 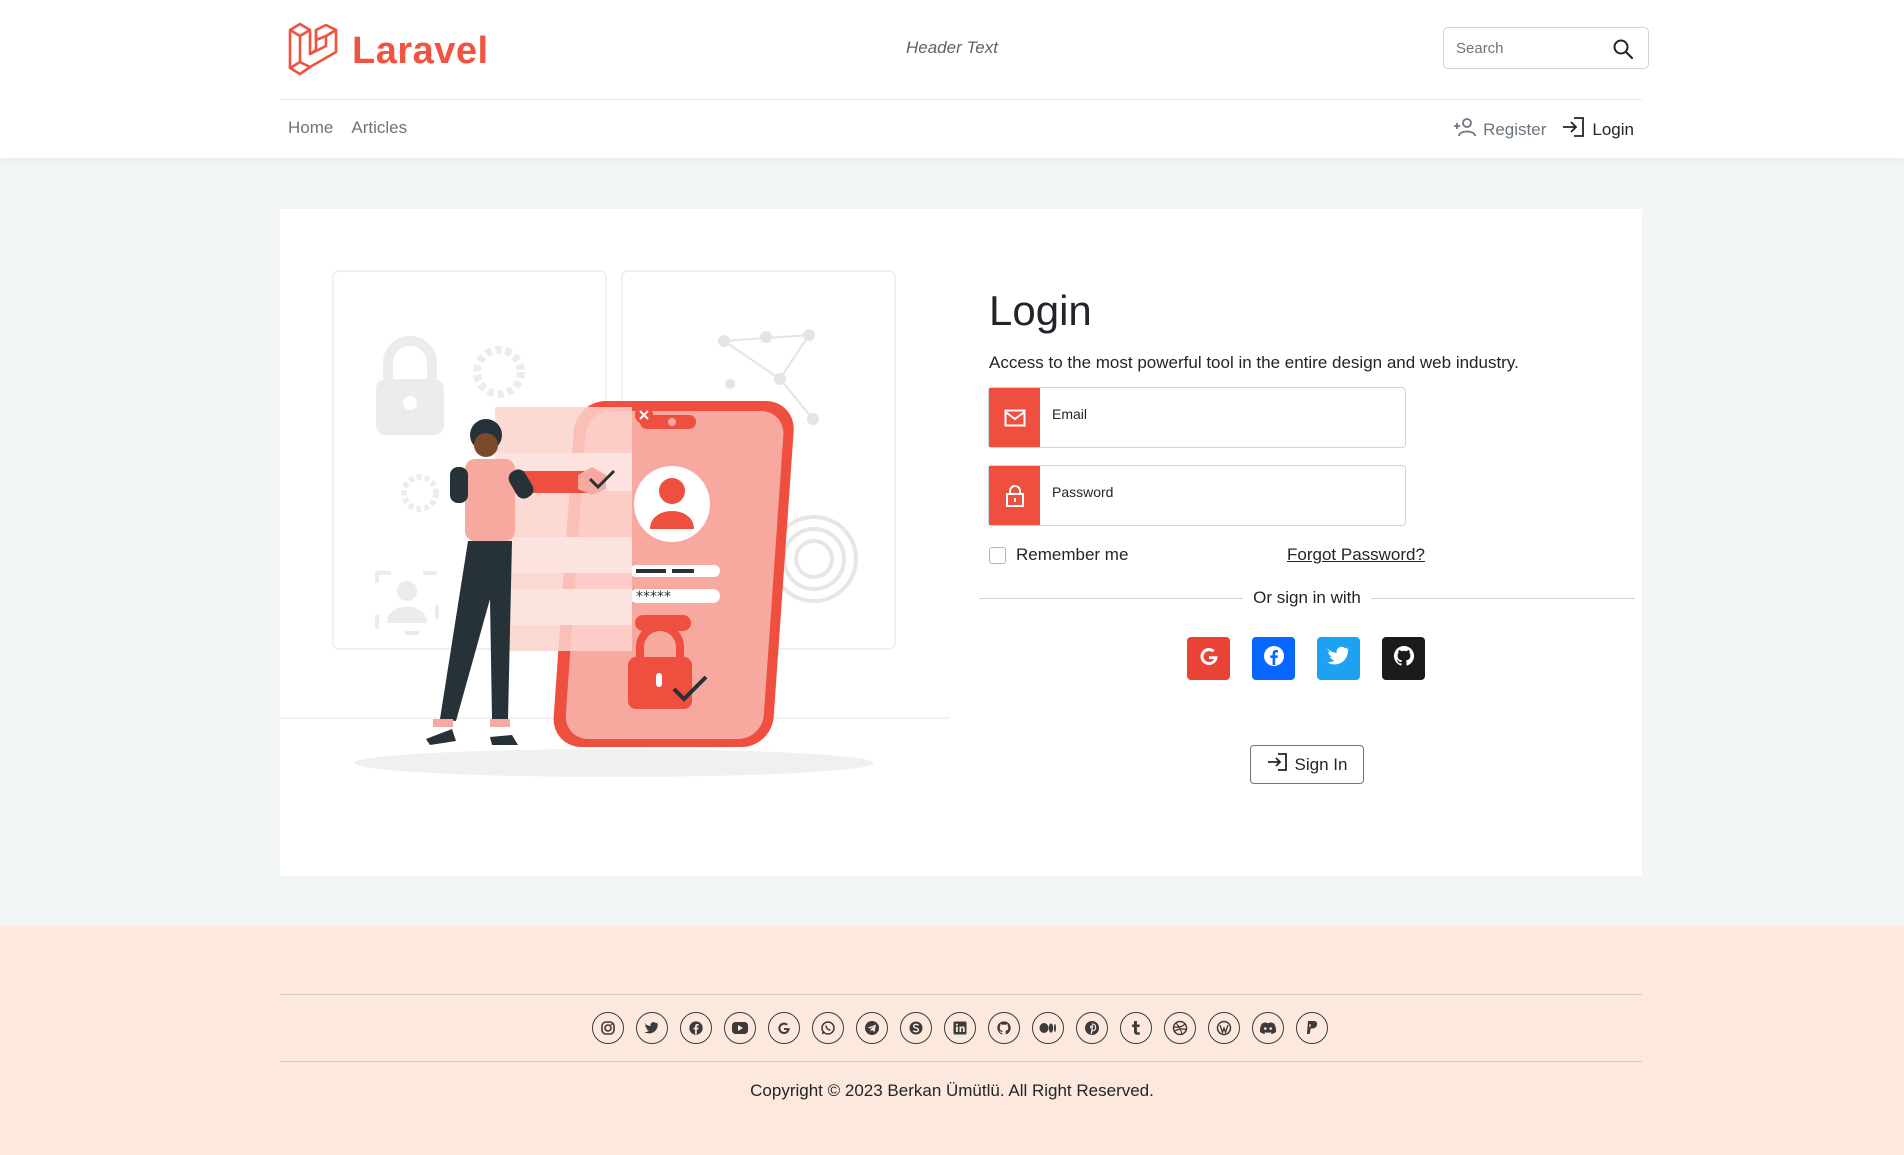 I want to click on wordpress-icon, so click(x=1224, y=1028).